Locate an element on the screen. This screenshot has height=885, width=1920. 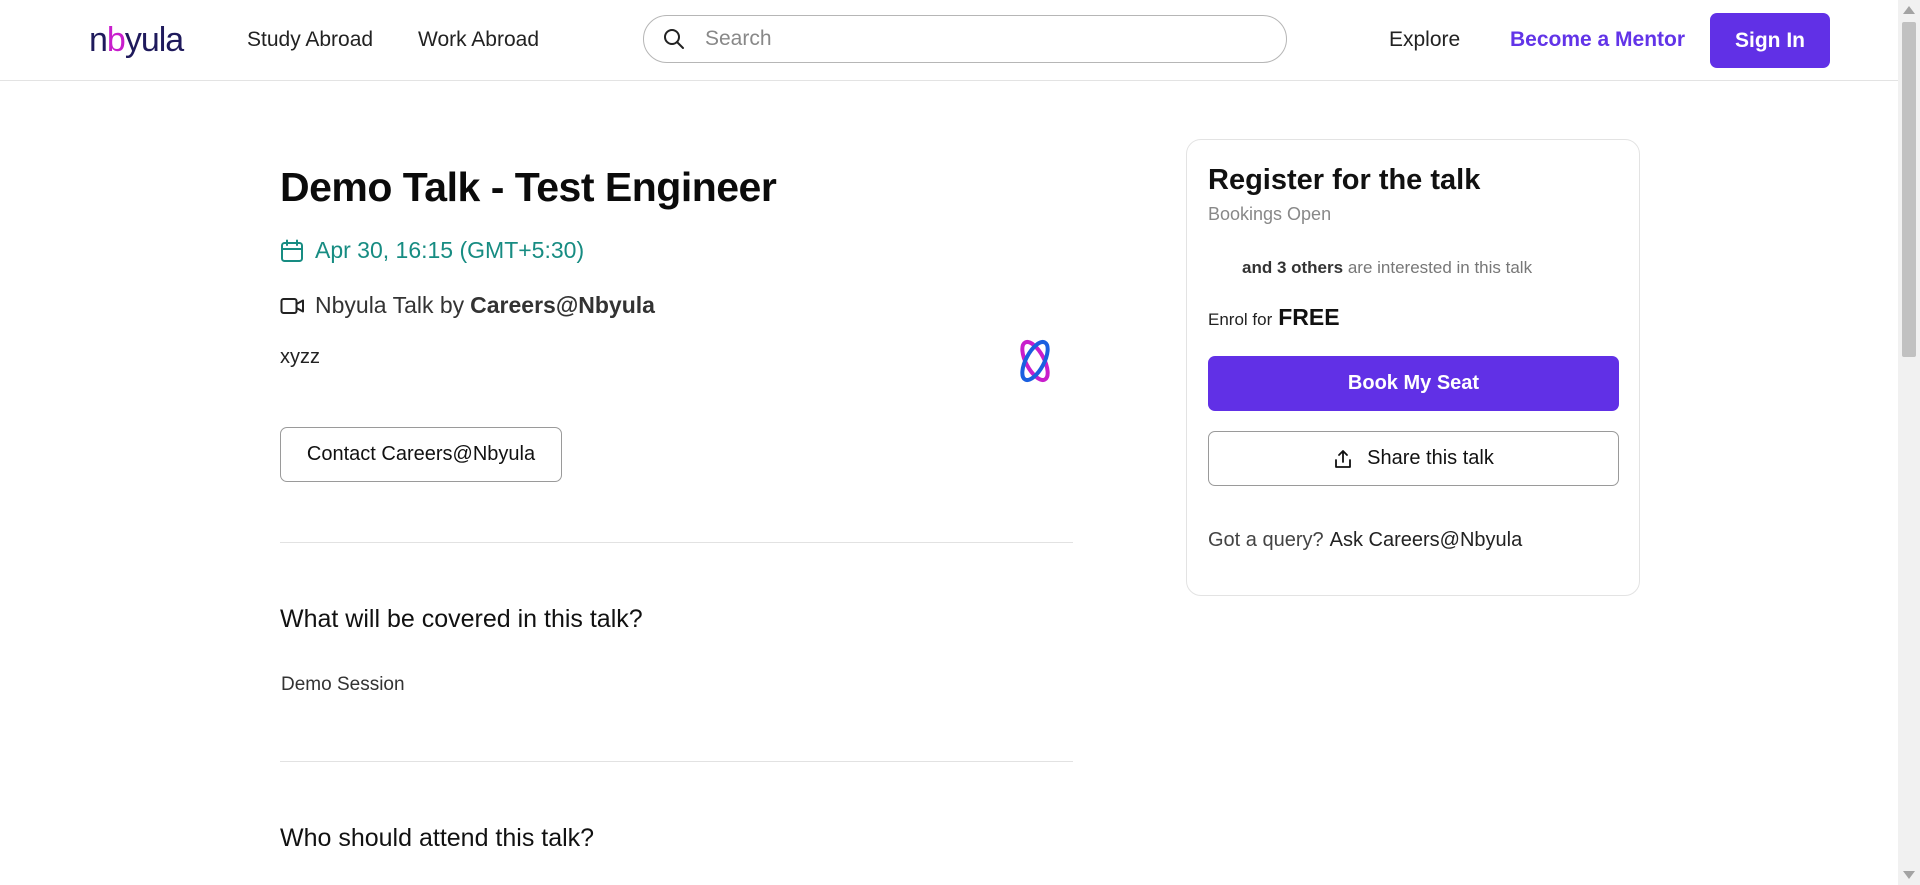
talk-date: Apr 30, 16:15 (GMT+5:30) is located at coordinates (432, 250).